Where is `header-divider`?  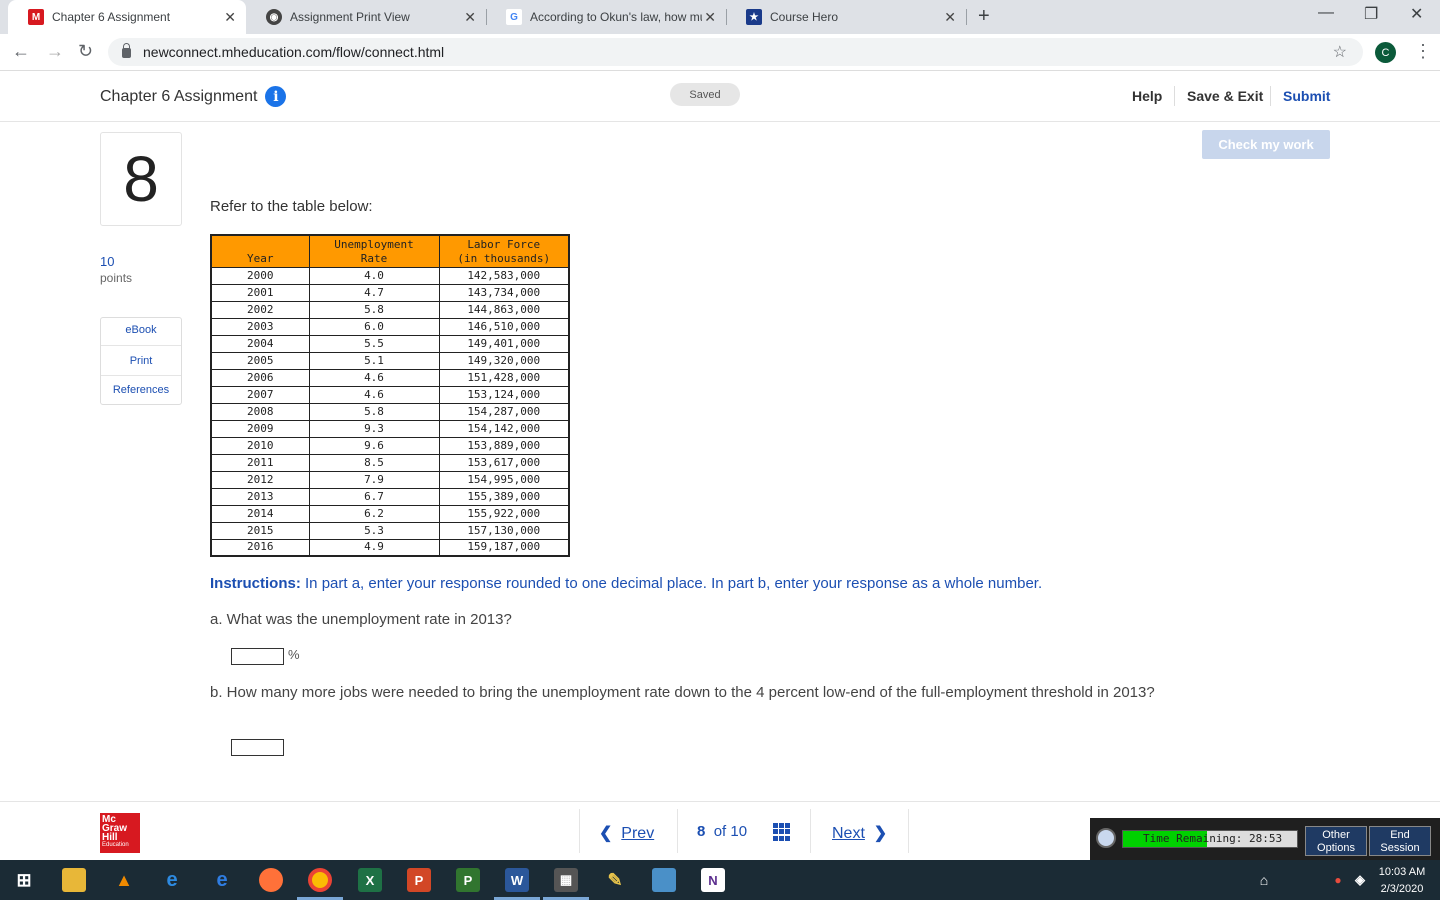 header-divider is located at coordinates (1174, 96).